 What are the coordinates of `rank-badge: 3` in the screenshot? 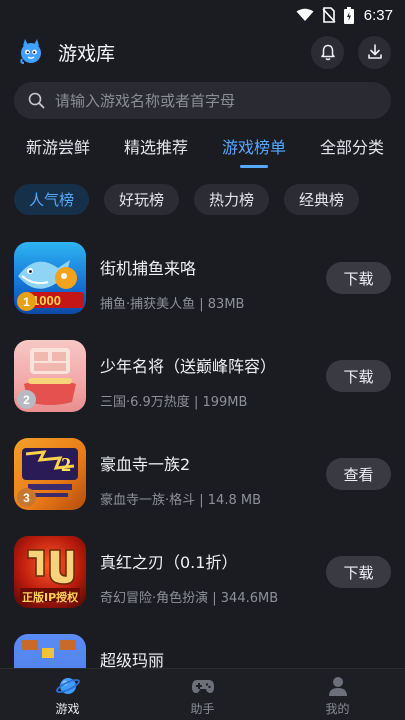 It's located at (26, 497).